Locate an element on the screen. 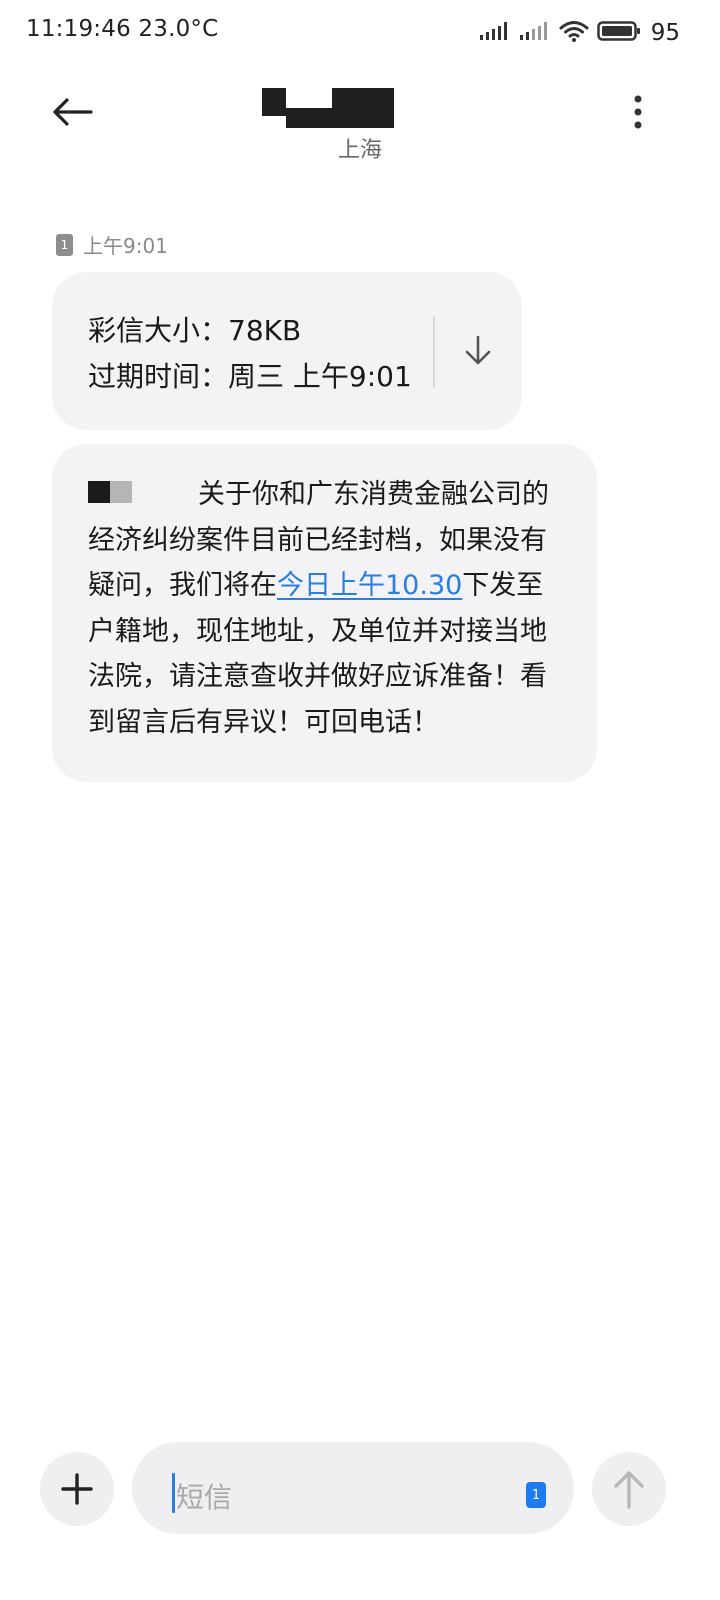  status-bar: 11:19:46 23.0°C 95 is located at coordinates (360, 32).